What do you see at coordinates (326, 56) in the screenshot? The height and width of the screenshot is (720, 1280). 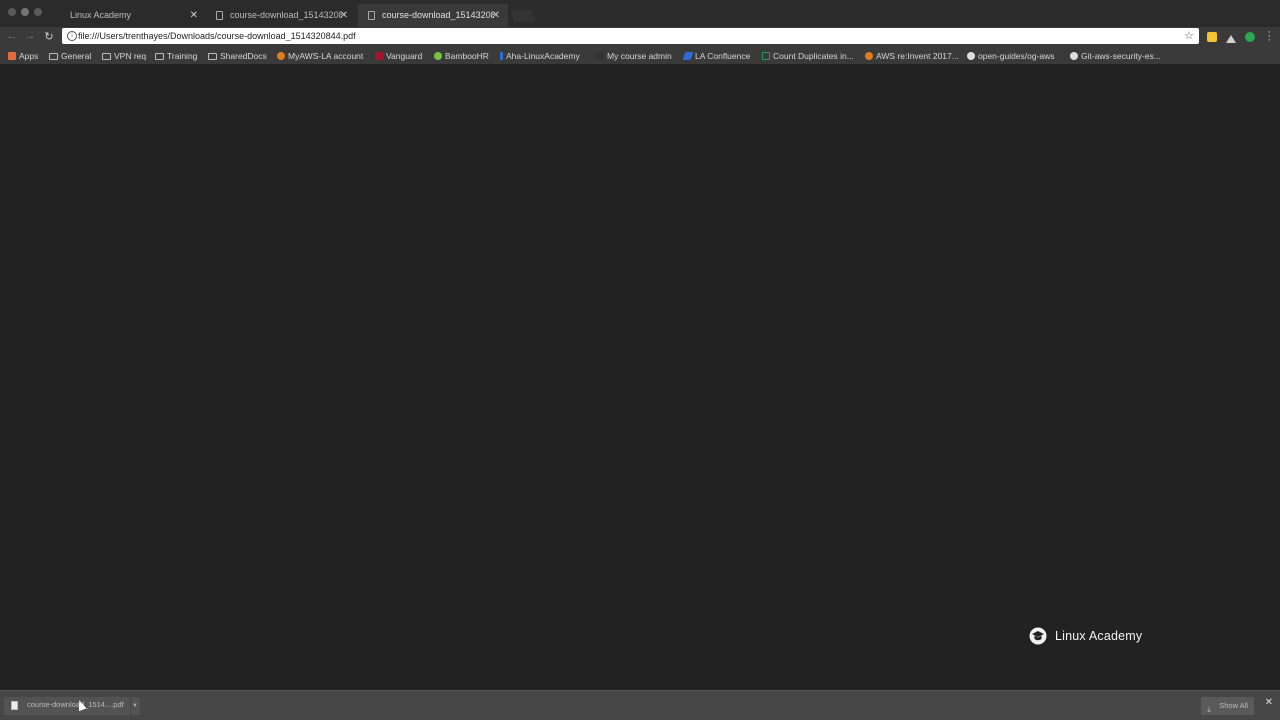 I see `bookmark-label: MyAWS-LA account` at bounding box center [326, 56].